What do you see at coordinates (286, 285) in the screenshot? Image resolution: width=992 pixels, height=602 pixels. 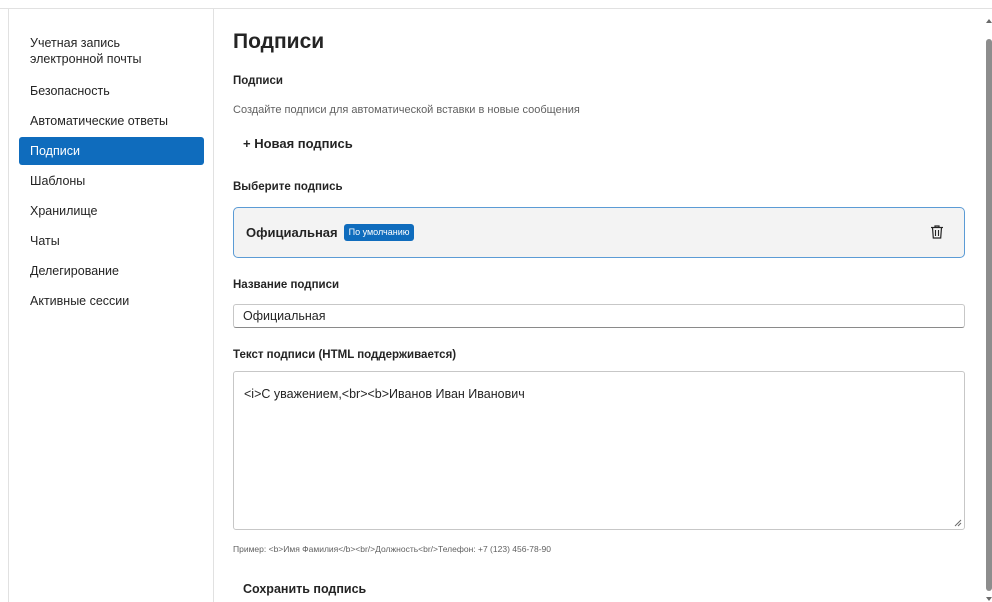 I see `signature-name-label: Название подписи` at bounding box center [286, 285].